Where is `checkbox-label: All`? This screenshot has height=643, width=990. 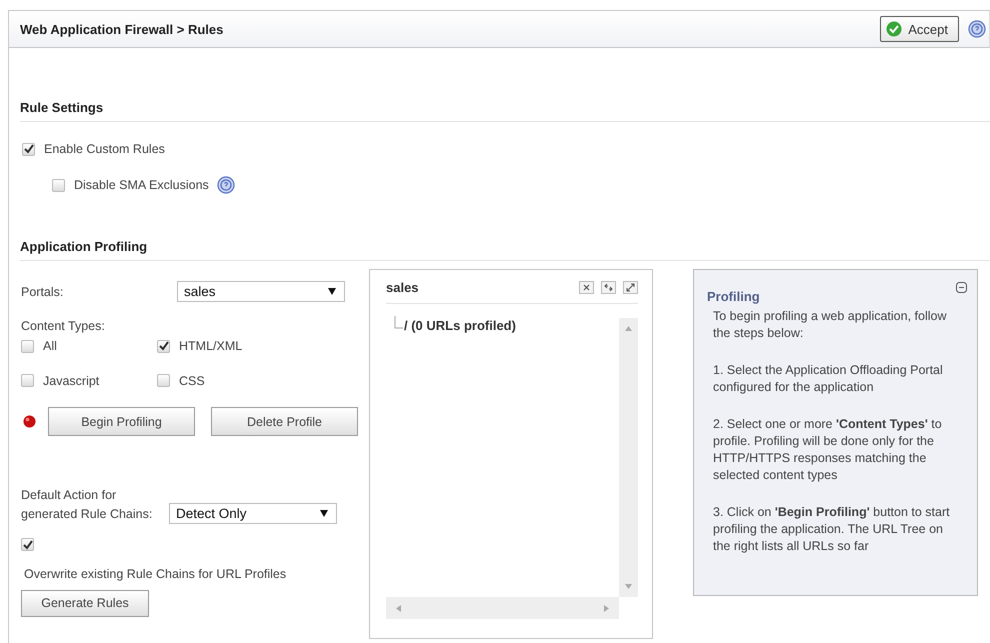 checkbox-label: All is located at coordinates (50, 346).